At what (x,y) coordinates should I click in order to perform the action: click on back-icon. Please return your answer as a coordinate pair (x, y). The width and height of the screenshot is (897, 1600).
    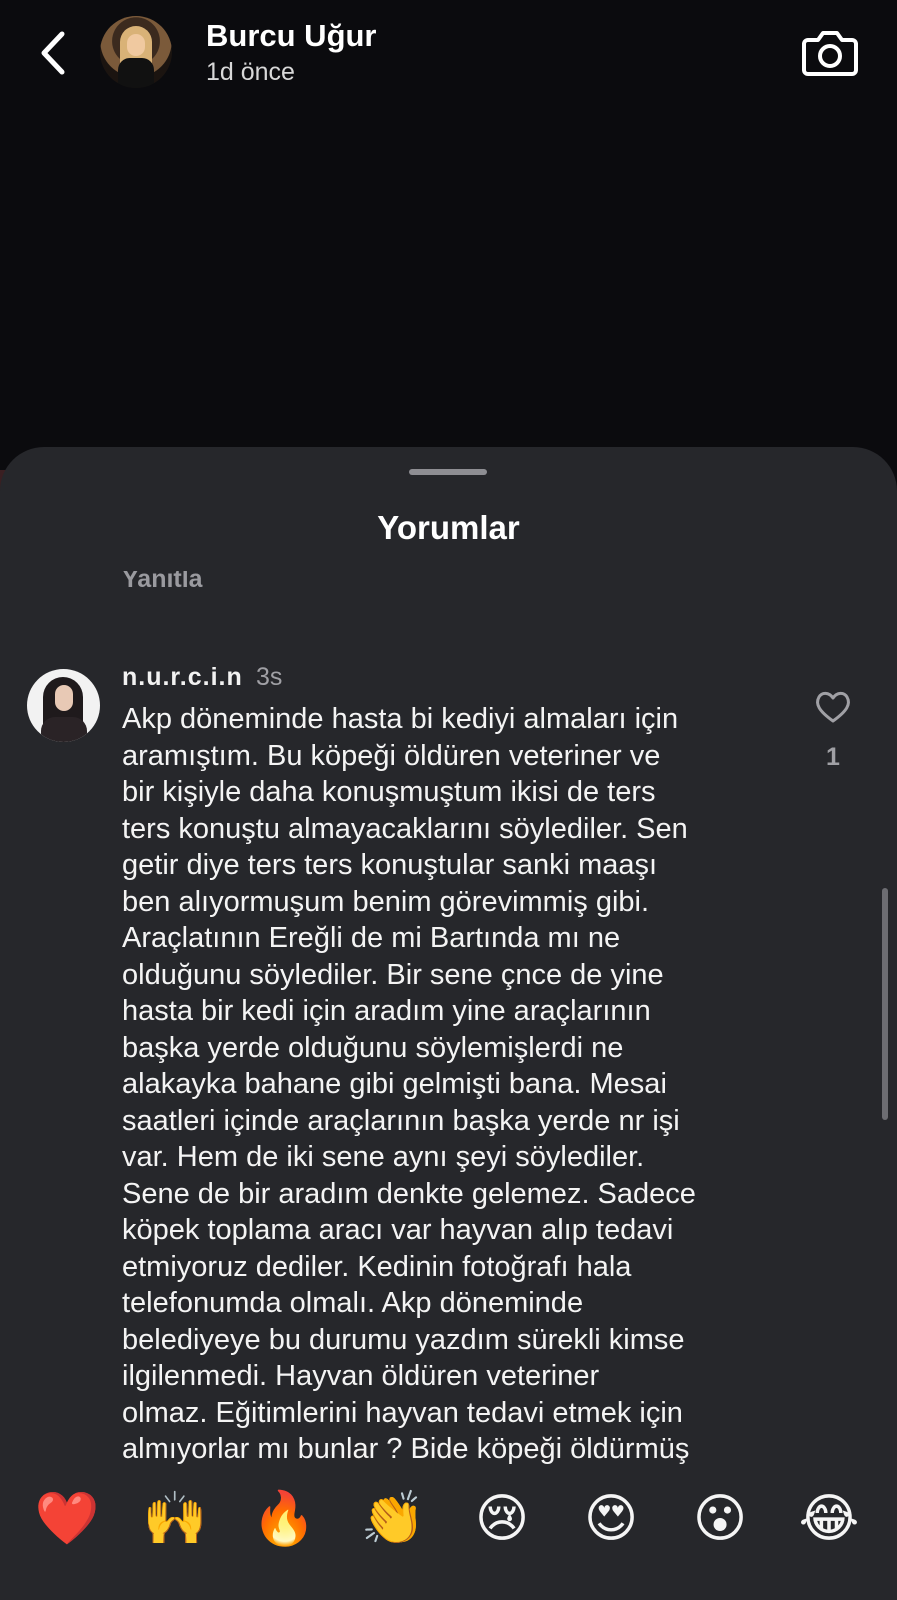
    Looking at the image, I should click on (53, 53).